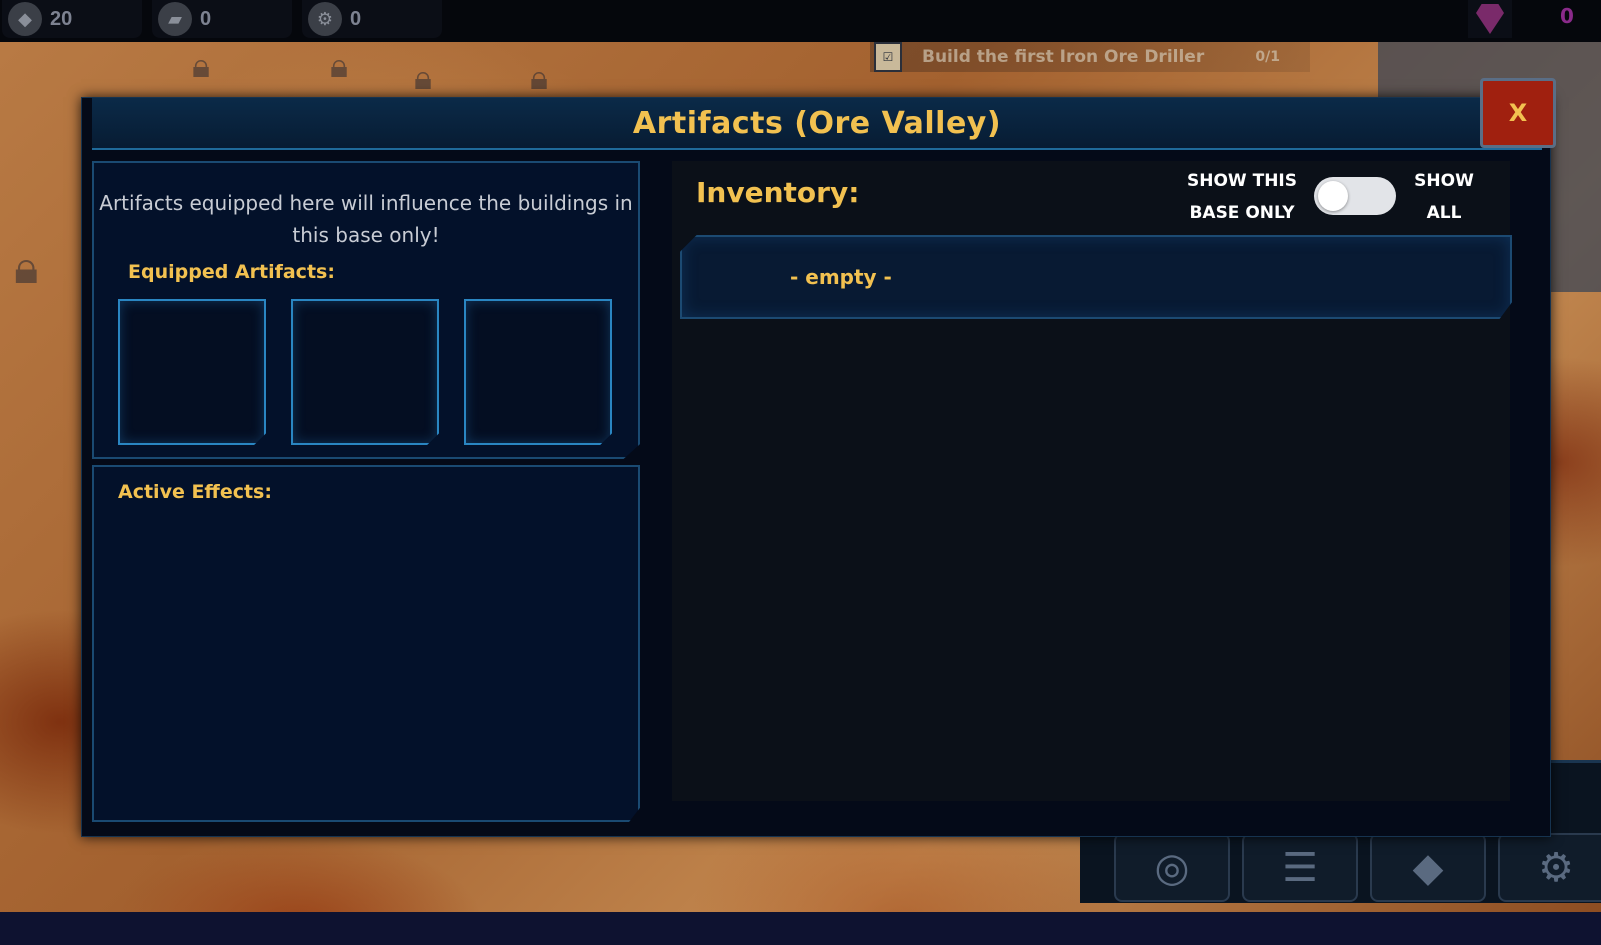 Image resolution: width=1601 pixels, height=945 pixels. Describe the element at coordinates (1063, 57) in the screenshot. I see `quest-text: Build the first Iron Ore Driller` at that location.